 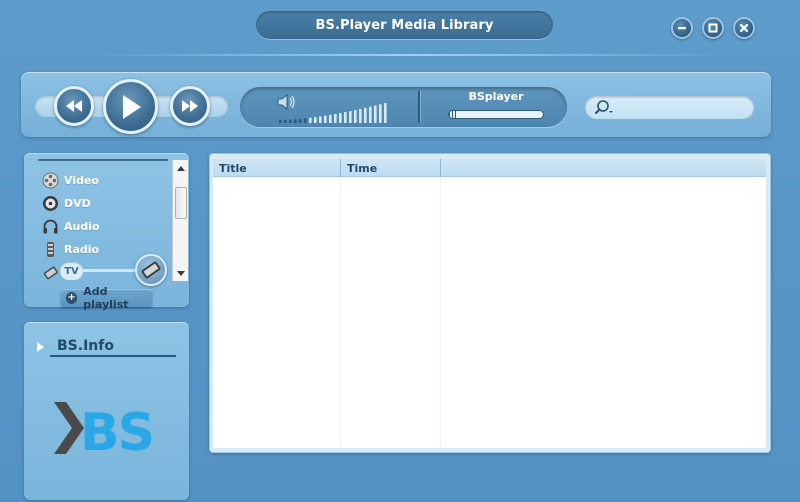 What do you see at coordinates (72, 298) in the screenshot?
I see `plus-icon: +` at bounding box center [72, 298].